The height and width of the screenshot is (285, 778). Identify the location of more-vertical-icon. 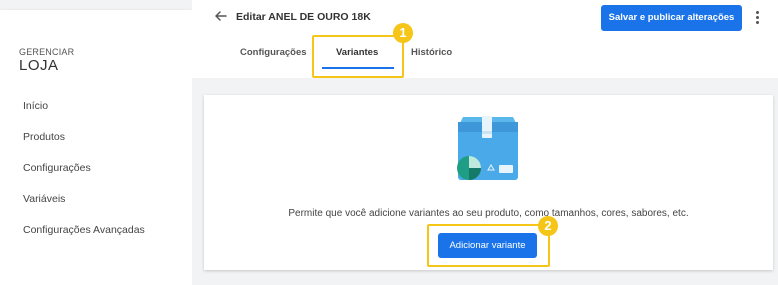
(757, 18).